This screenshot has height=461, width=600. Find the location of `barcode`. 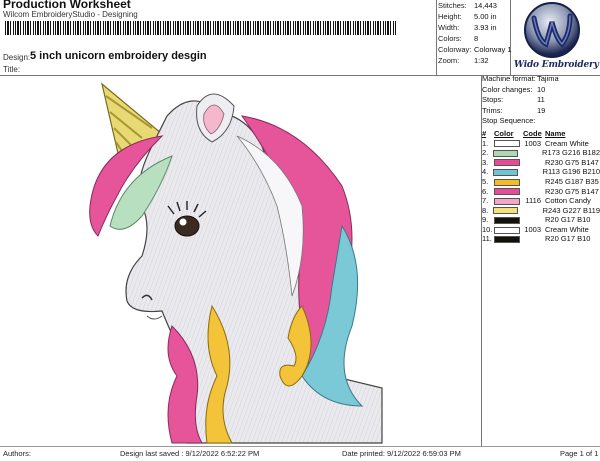

barcode is located at coordinates (201, 28).